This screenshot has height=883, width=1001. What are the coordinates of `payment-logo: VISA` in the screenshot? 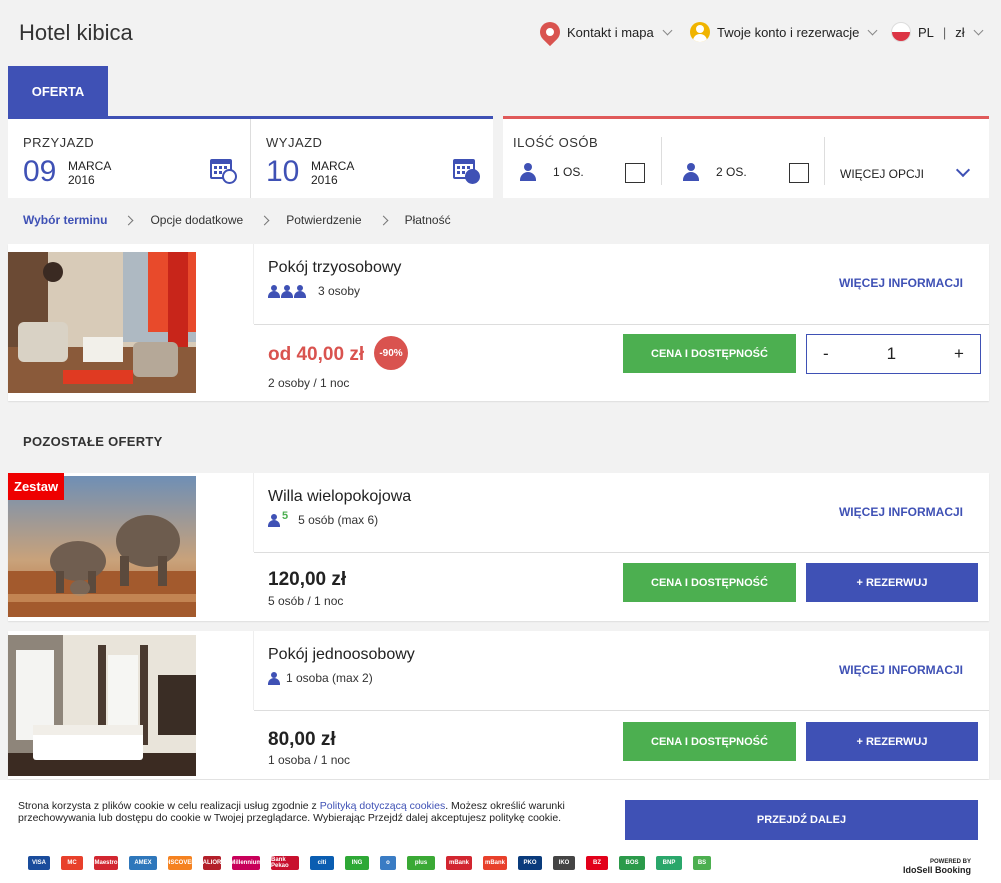 It's located at (39, 863).